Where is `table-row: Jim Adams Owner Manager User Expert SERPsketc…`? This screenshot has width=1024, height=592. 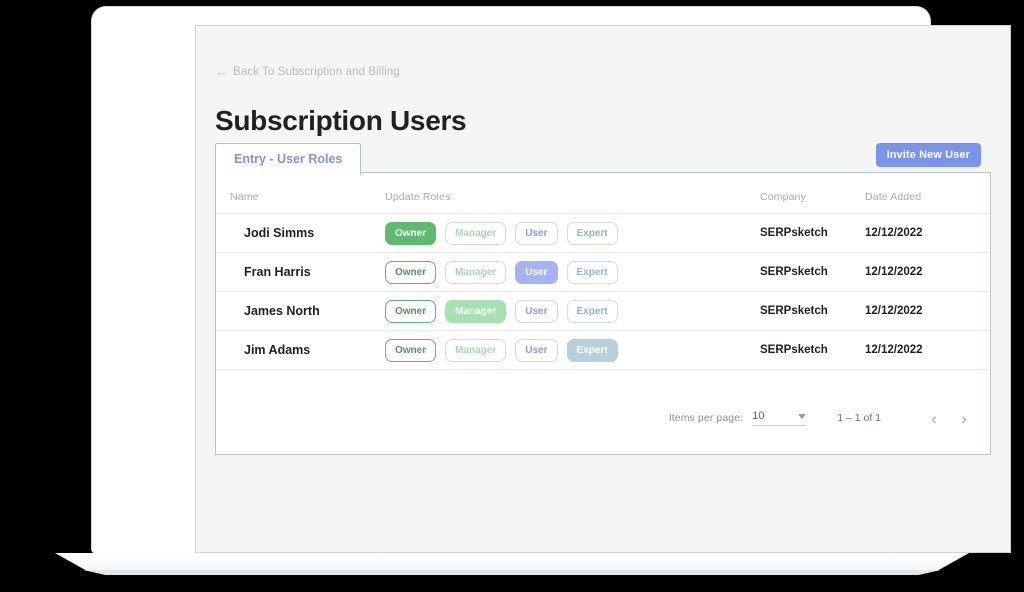 table-row: Jim Adams Owner Manager User Expert SERPsketc… is located at coordinates (603, 350).